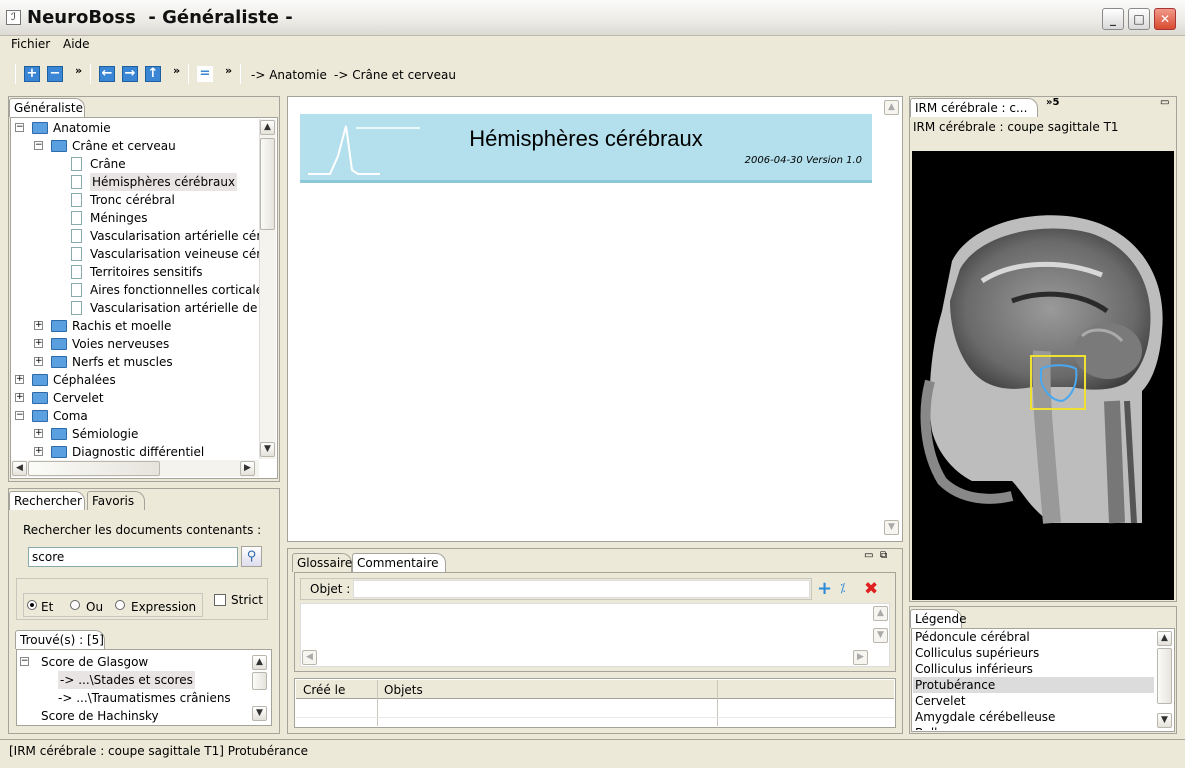 The image size is (1185, 768). I want to click on tree-item: Vascularisation veineuse céré, so click(135, 254).